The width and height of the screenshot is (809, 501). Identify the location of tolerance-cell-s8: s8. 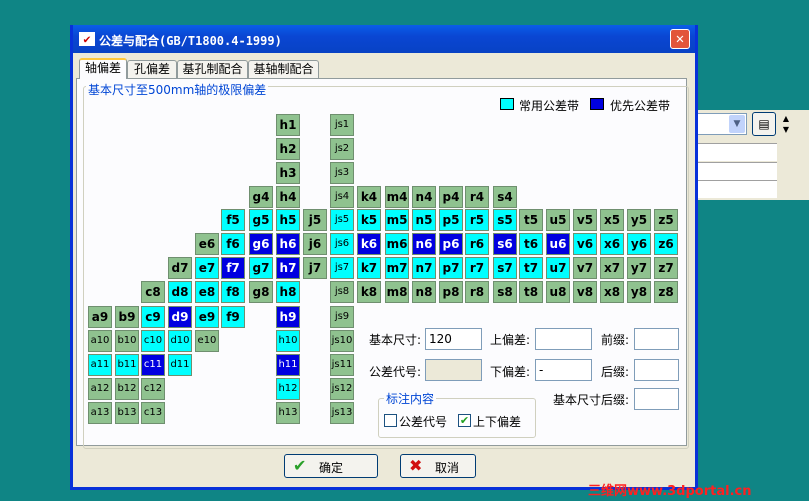
(505, 292).